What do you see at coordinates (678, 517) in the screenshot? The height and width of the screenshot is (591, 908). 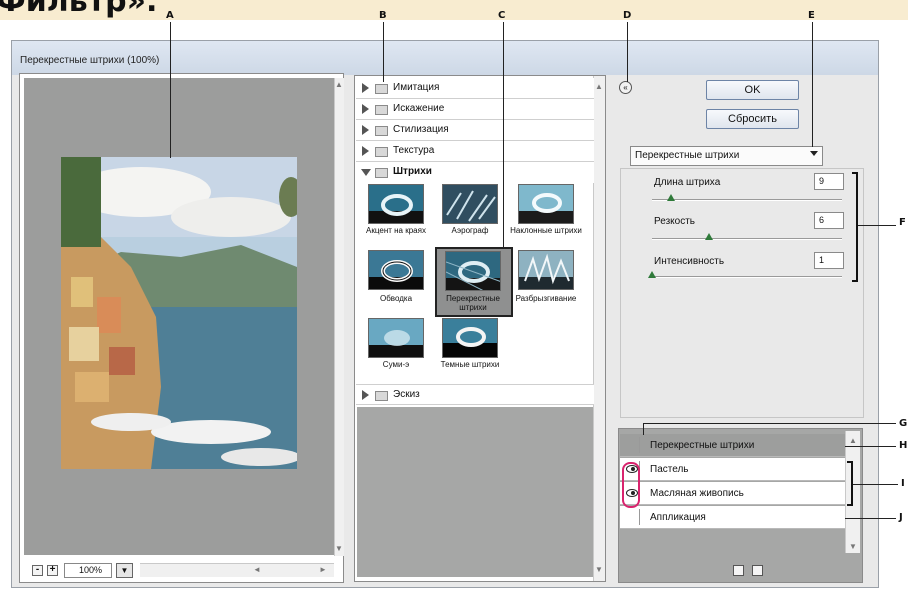 I see `layer-name: Аппликация` at bounding box center [678, 517].